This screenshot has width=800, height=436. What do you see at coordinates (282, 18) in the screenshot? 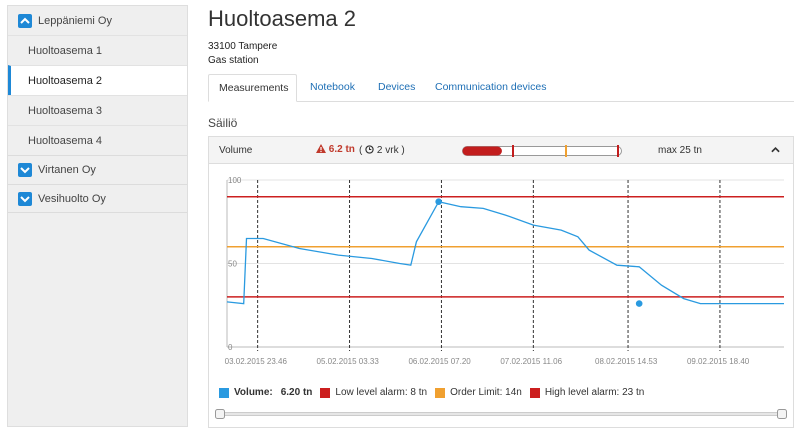
I see `page-title: Huoltoasema 2` at bounding box center [282, 18].